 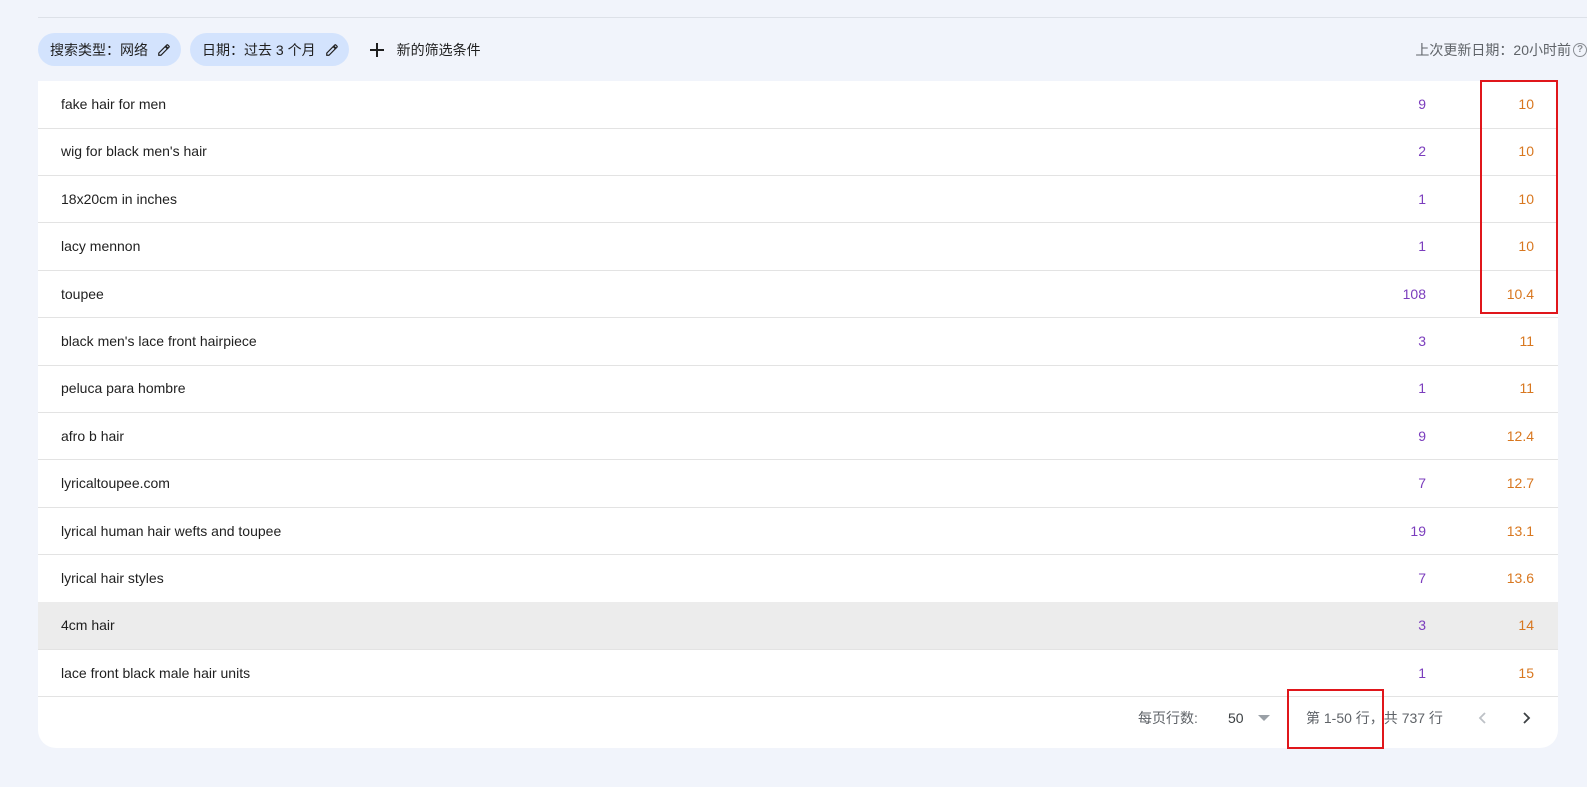 I want to click on table-row: wig for black men's hair 2 10, so click(x=798, y=152).